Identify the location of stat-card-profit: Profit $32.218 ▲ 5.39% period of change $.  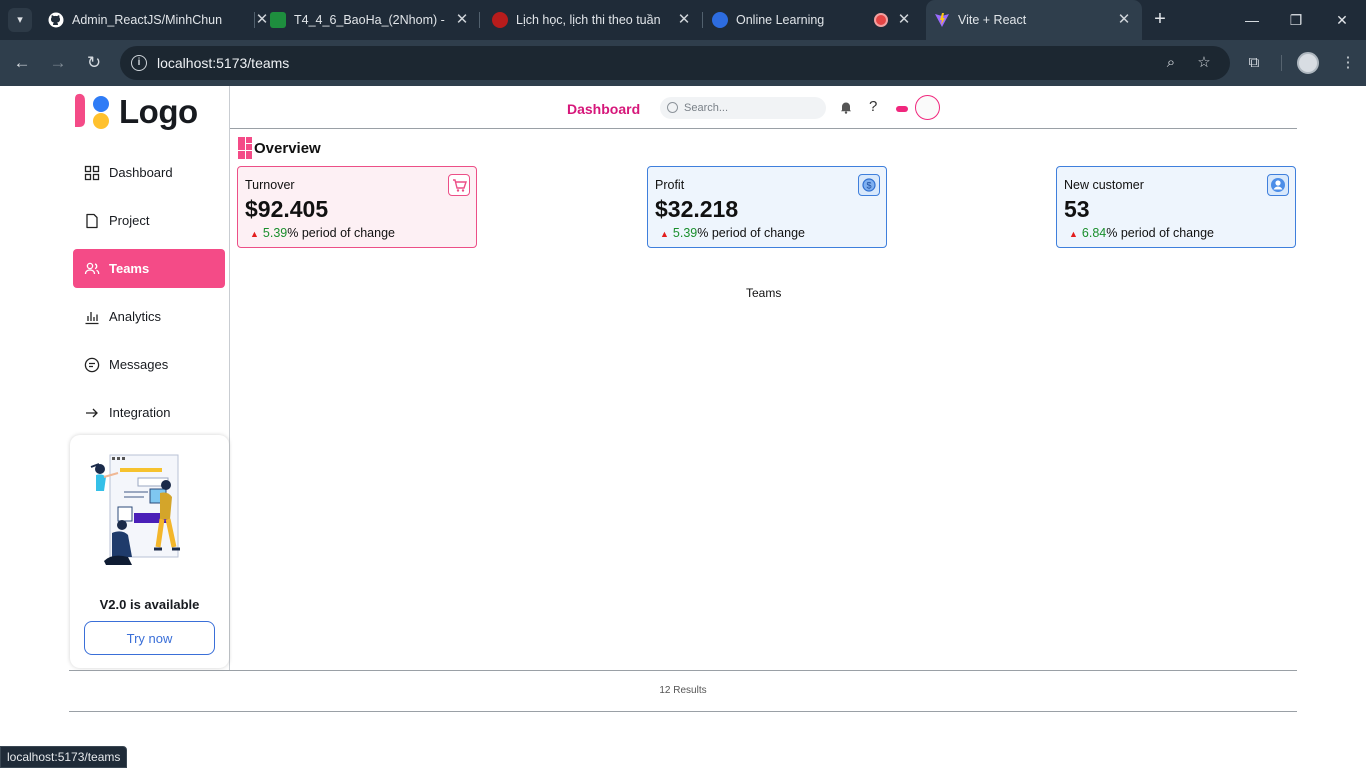
(767, 207).